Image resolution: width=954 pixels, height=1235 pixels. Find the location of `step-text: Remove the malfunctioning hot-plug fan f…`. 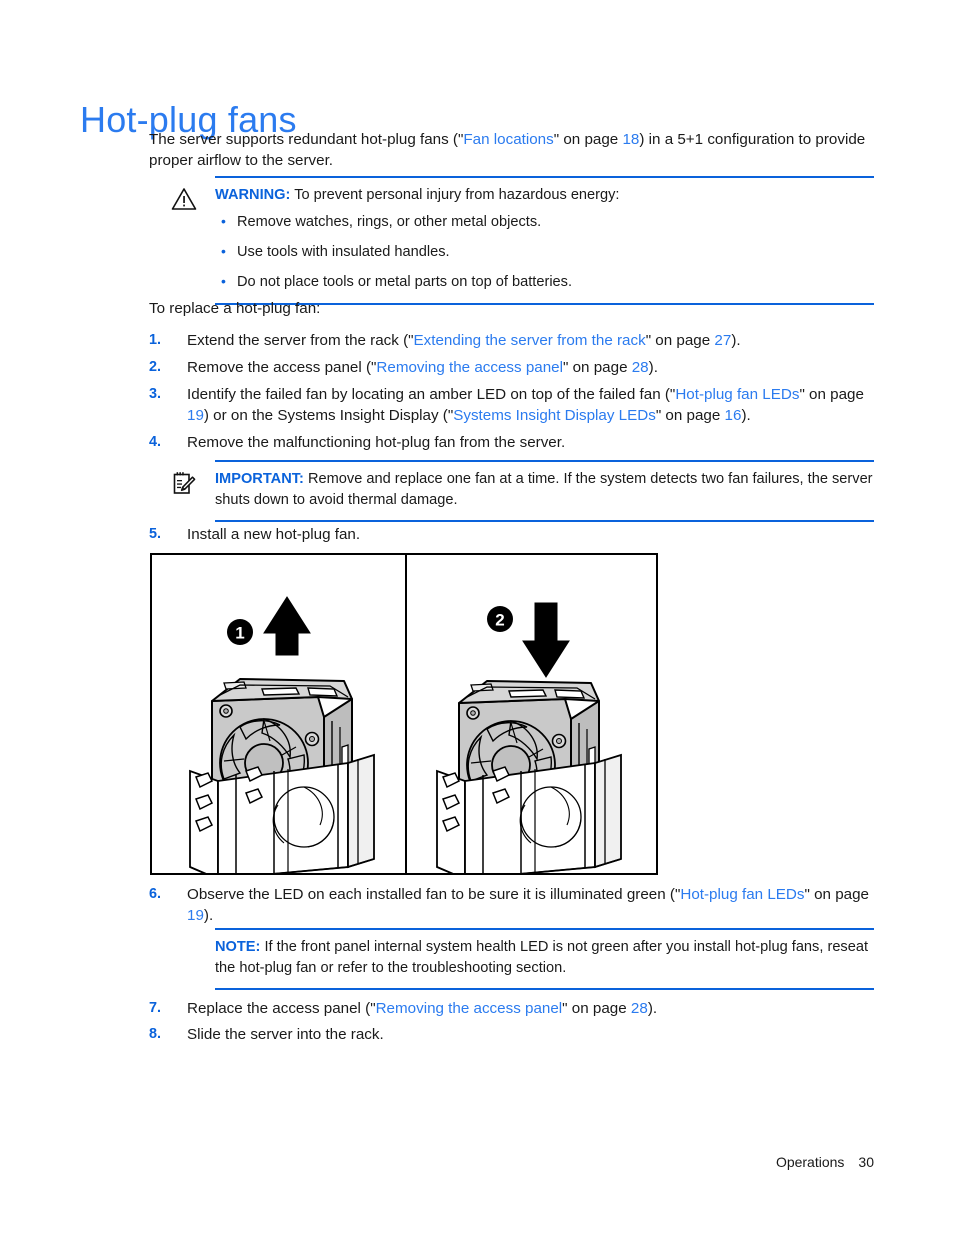

step-text: Remove the malfunctioning hot-plug fan f… is located at coordinates (376, 442).